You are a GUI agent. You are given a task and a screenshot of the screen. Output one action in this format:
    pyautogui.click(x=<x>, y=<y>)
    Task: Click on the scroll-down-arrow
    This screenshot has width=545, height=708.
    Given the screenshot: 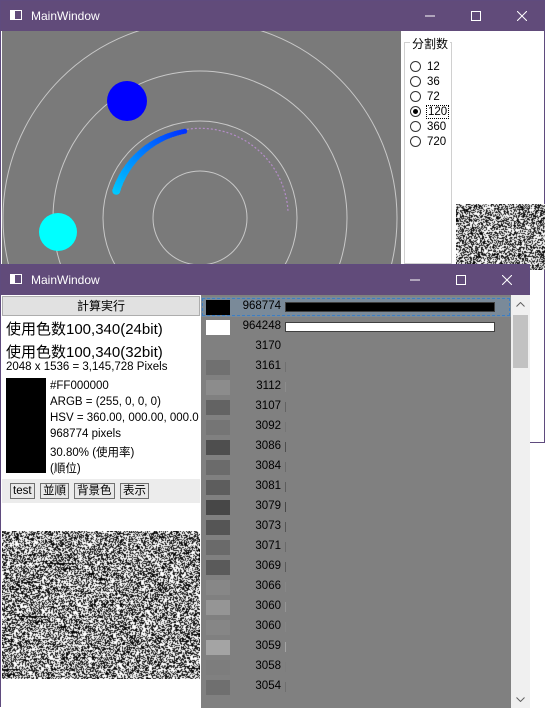 What is the action you would take?
    pyautogui.click(x=520, y=699)
    